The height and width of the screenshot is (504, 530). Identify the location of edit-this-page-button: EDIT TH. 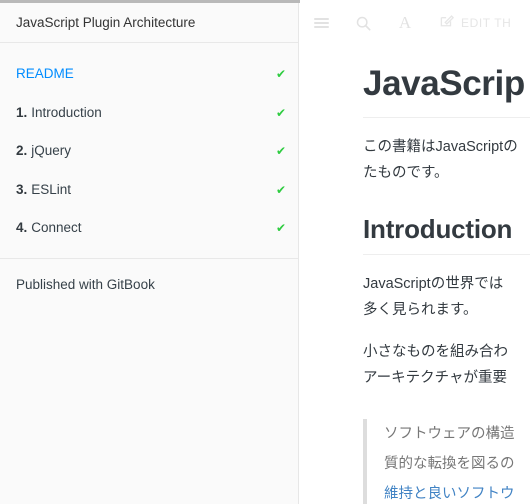
(475, 23).